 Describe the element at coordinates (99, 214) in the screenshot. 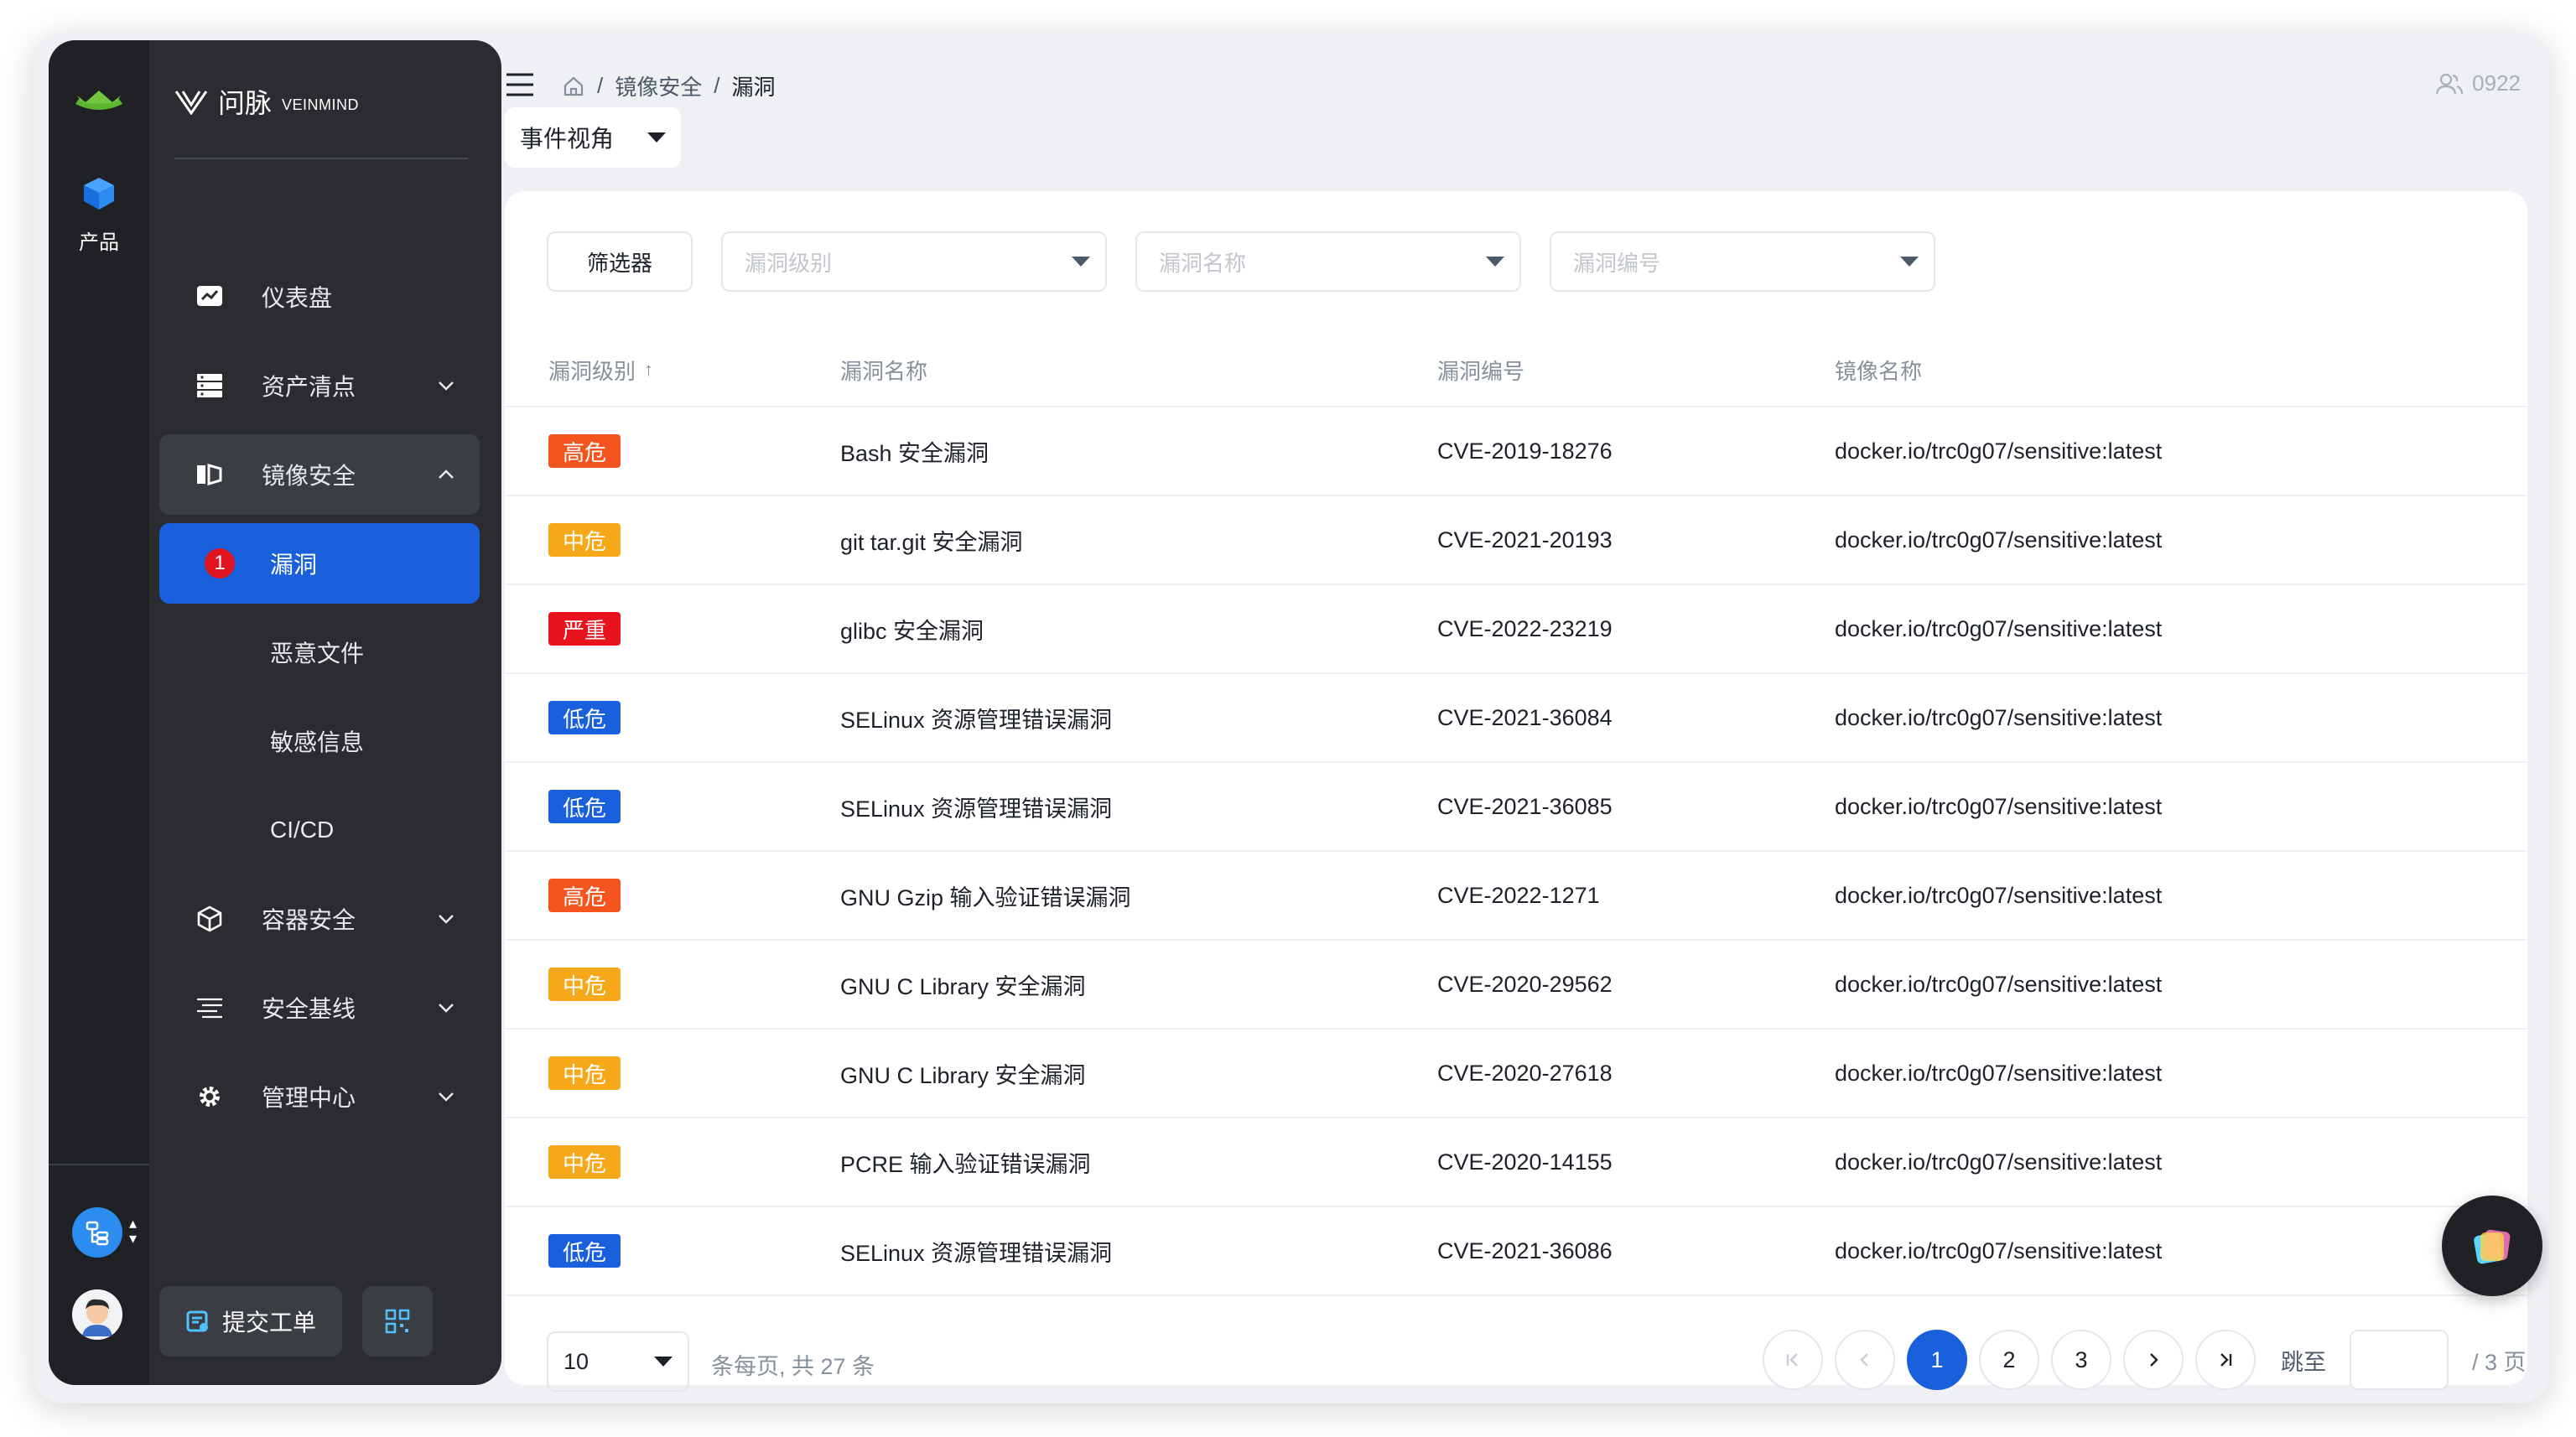

I see `product-switcher: 产品` at that location.